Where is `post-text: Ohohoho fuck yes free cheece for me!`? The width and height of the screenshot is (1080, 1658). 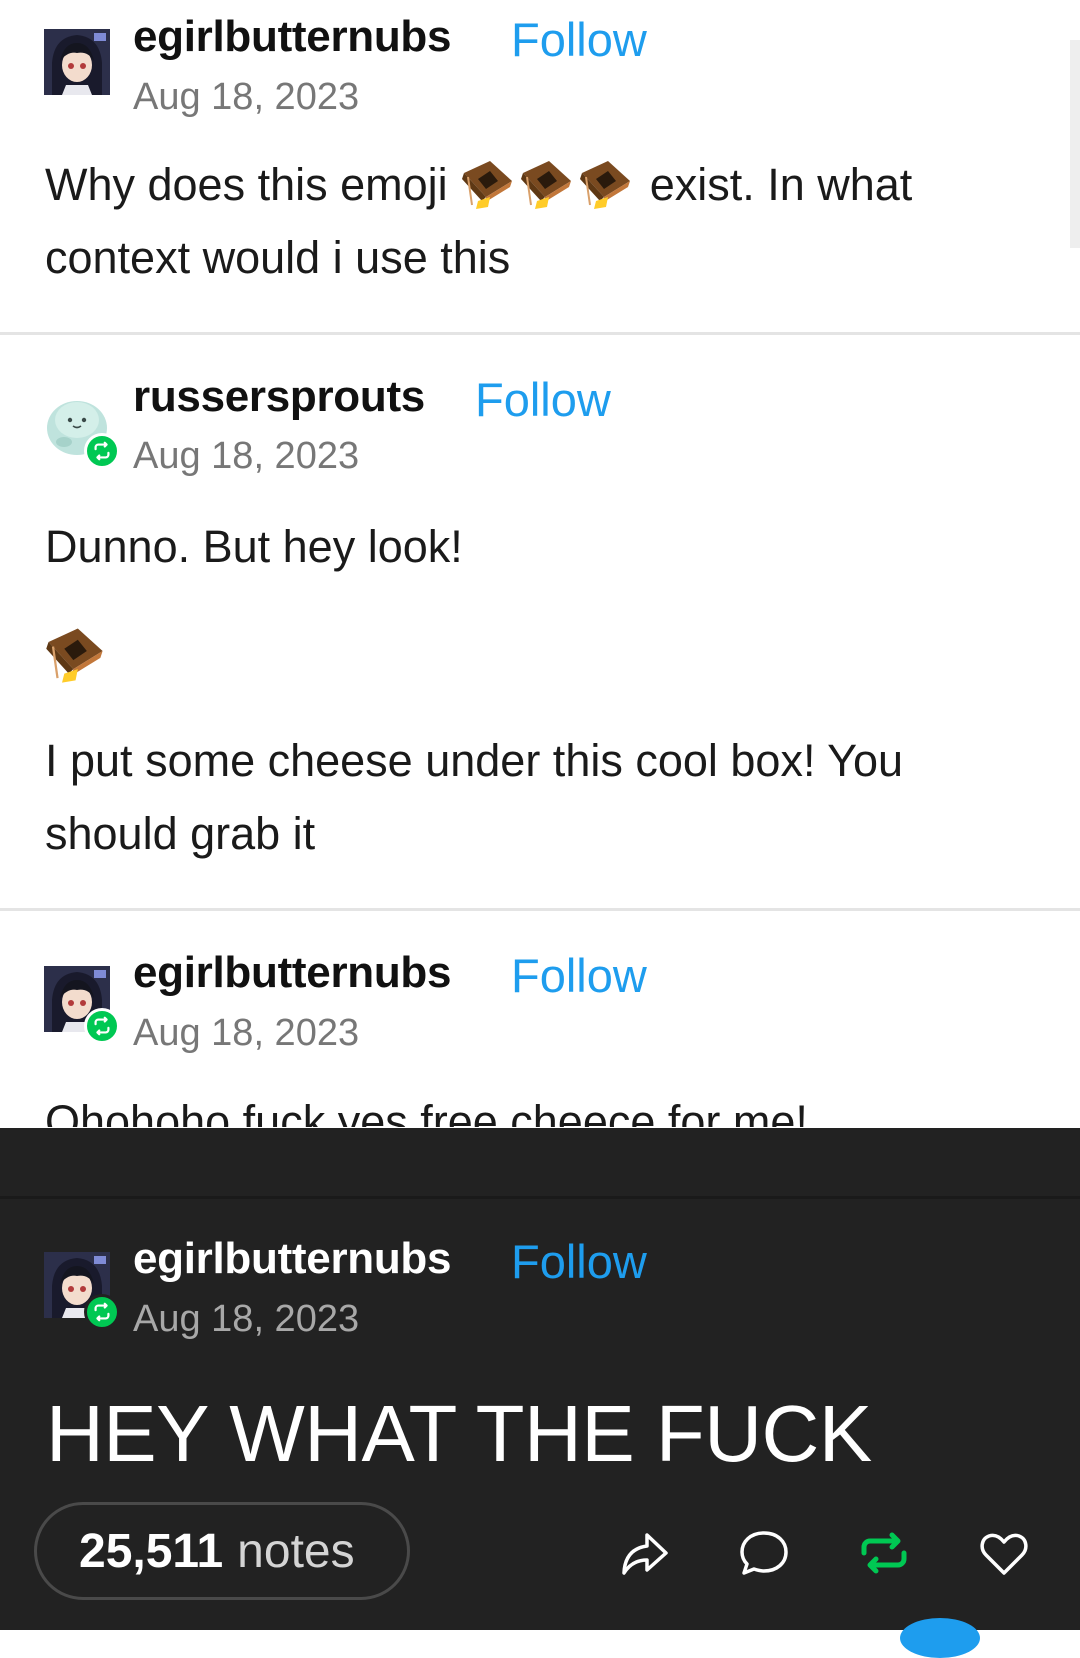 post-text: Ohohoho fuck yes free cheece for me! is located at coordinates (426, 1111).